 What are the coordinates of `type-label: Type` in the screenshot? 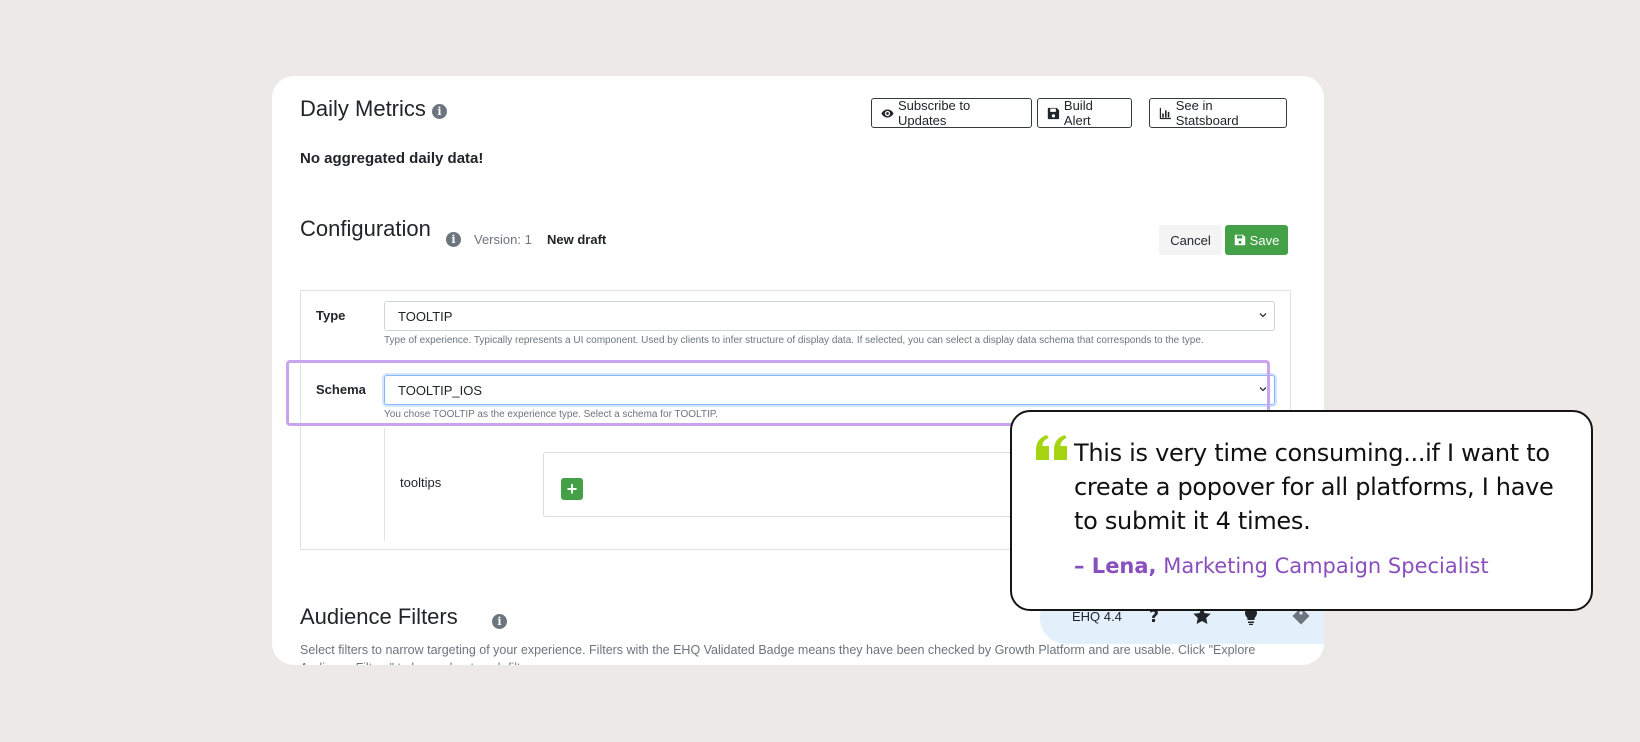 It's located at (331, 315).